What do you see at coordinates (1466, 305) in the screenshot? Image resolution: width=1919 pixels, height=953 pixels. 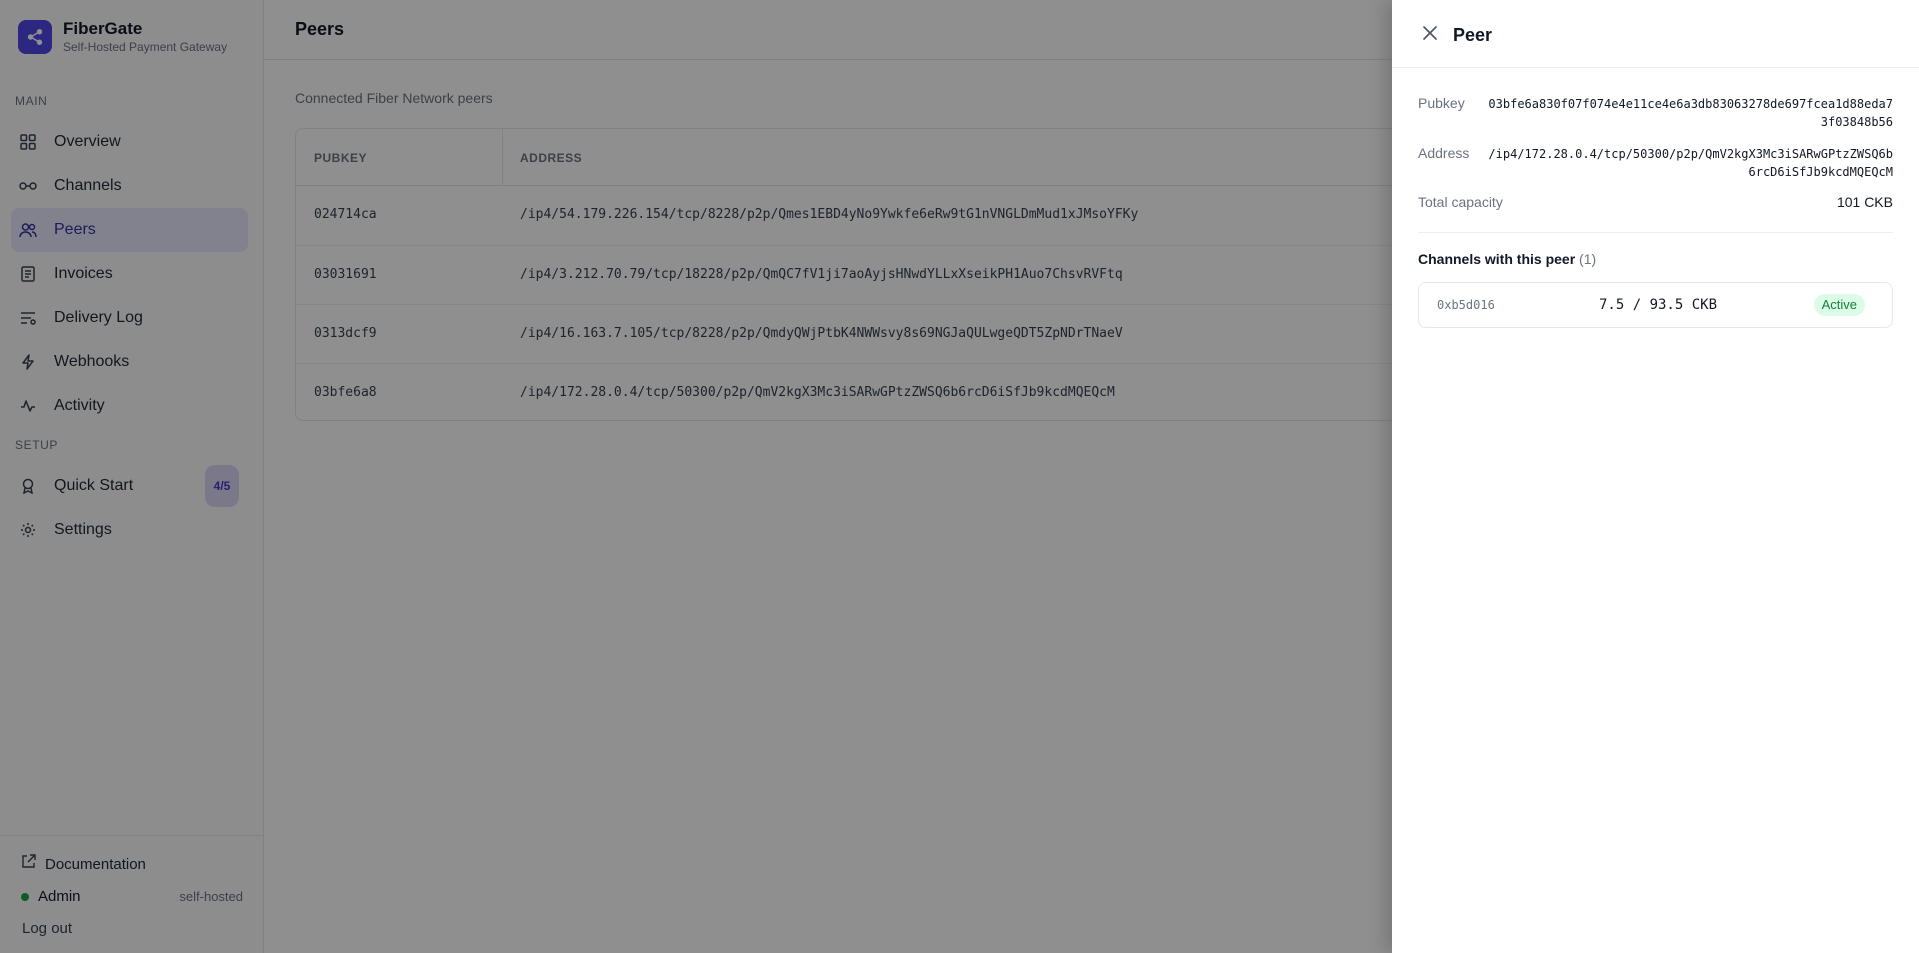 I see `channel-id: 0xb5d016` at bounding box center [1466, 305].